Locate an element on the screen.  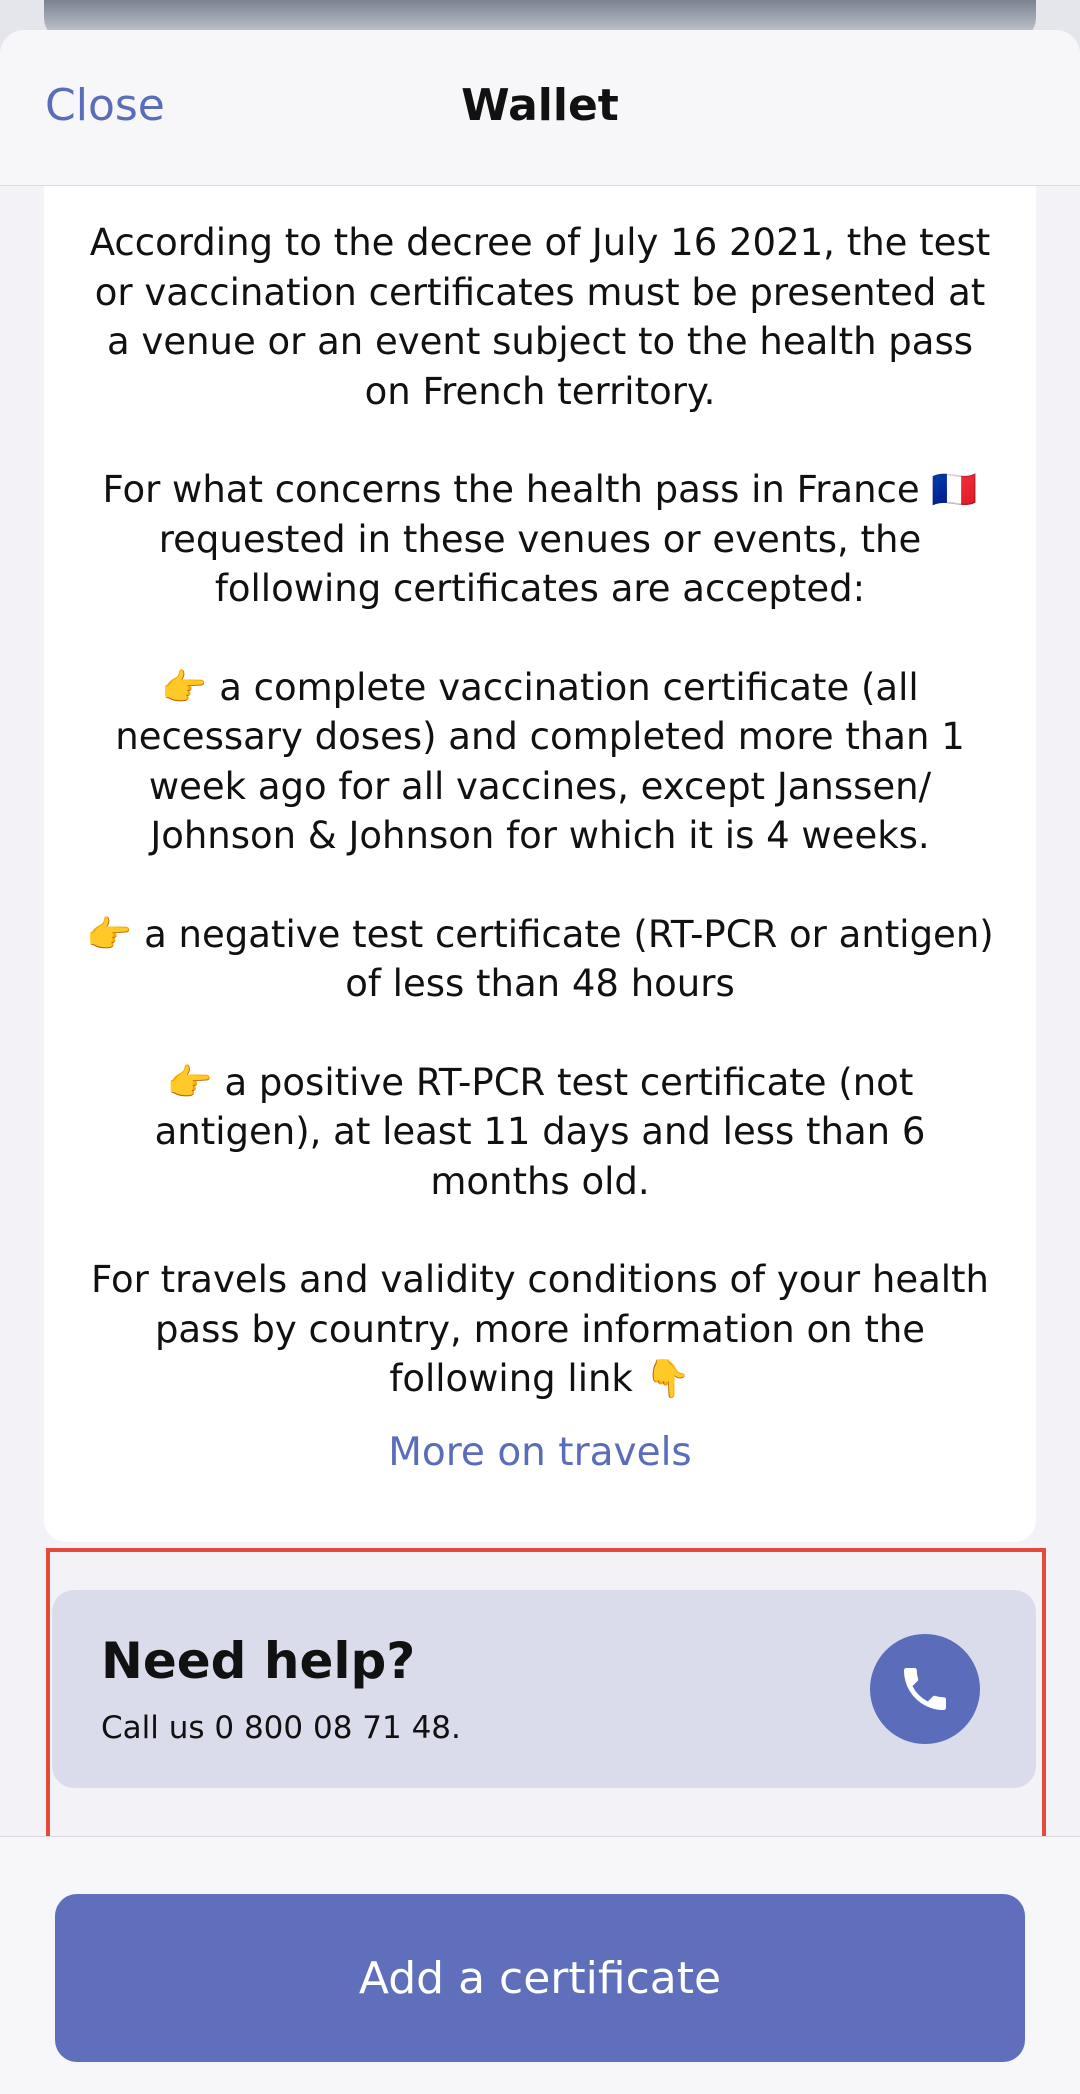
page-title: Wallet is located at coordinates (540, 105).